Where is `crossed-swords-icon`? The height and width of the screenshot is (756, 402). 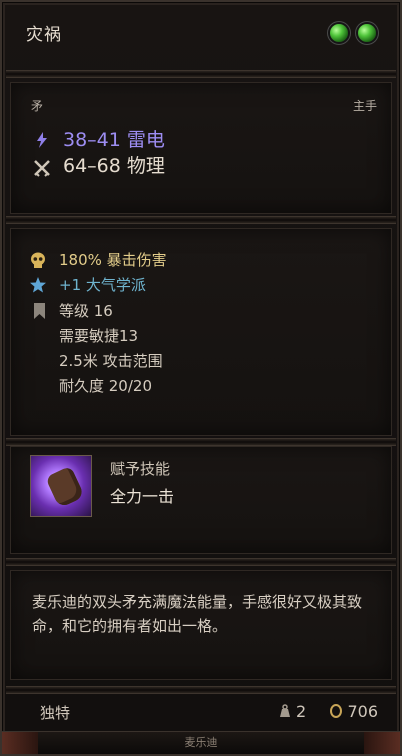 crossed-swords-icon is located at coordinates (42, 168).